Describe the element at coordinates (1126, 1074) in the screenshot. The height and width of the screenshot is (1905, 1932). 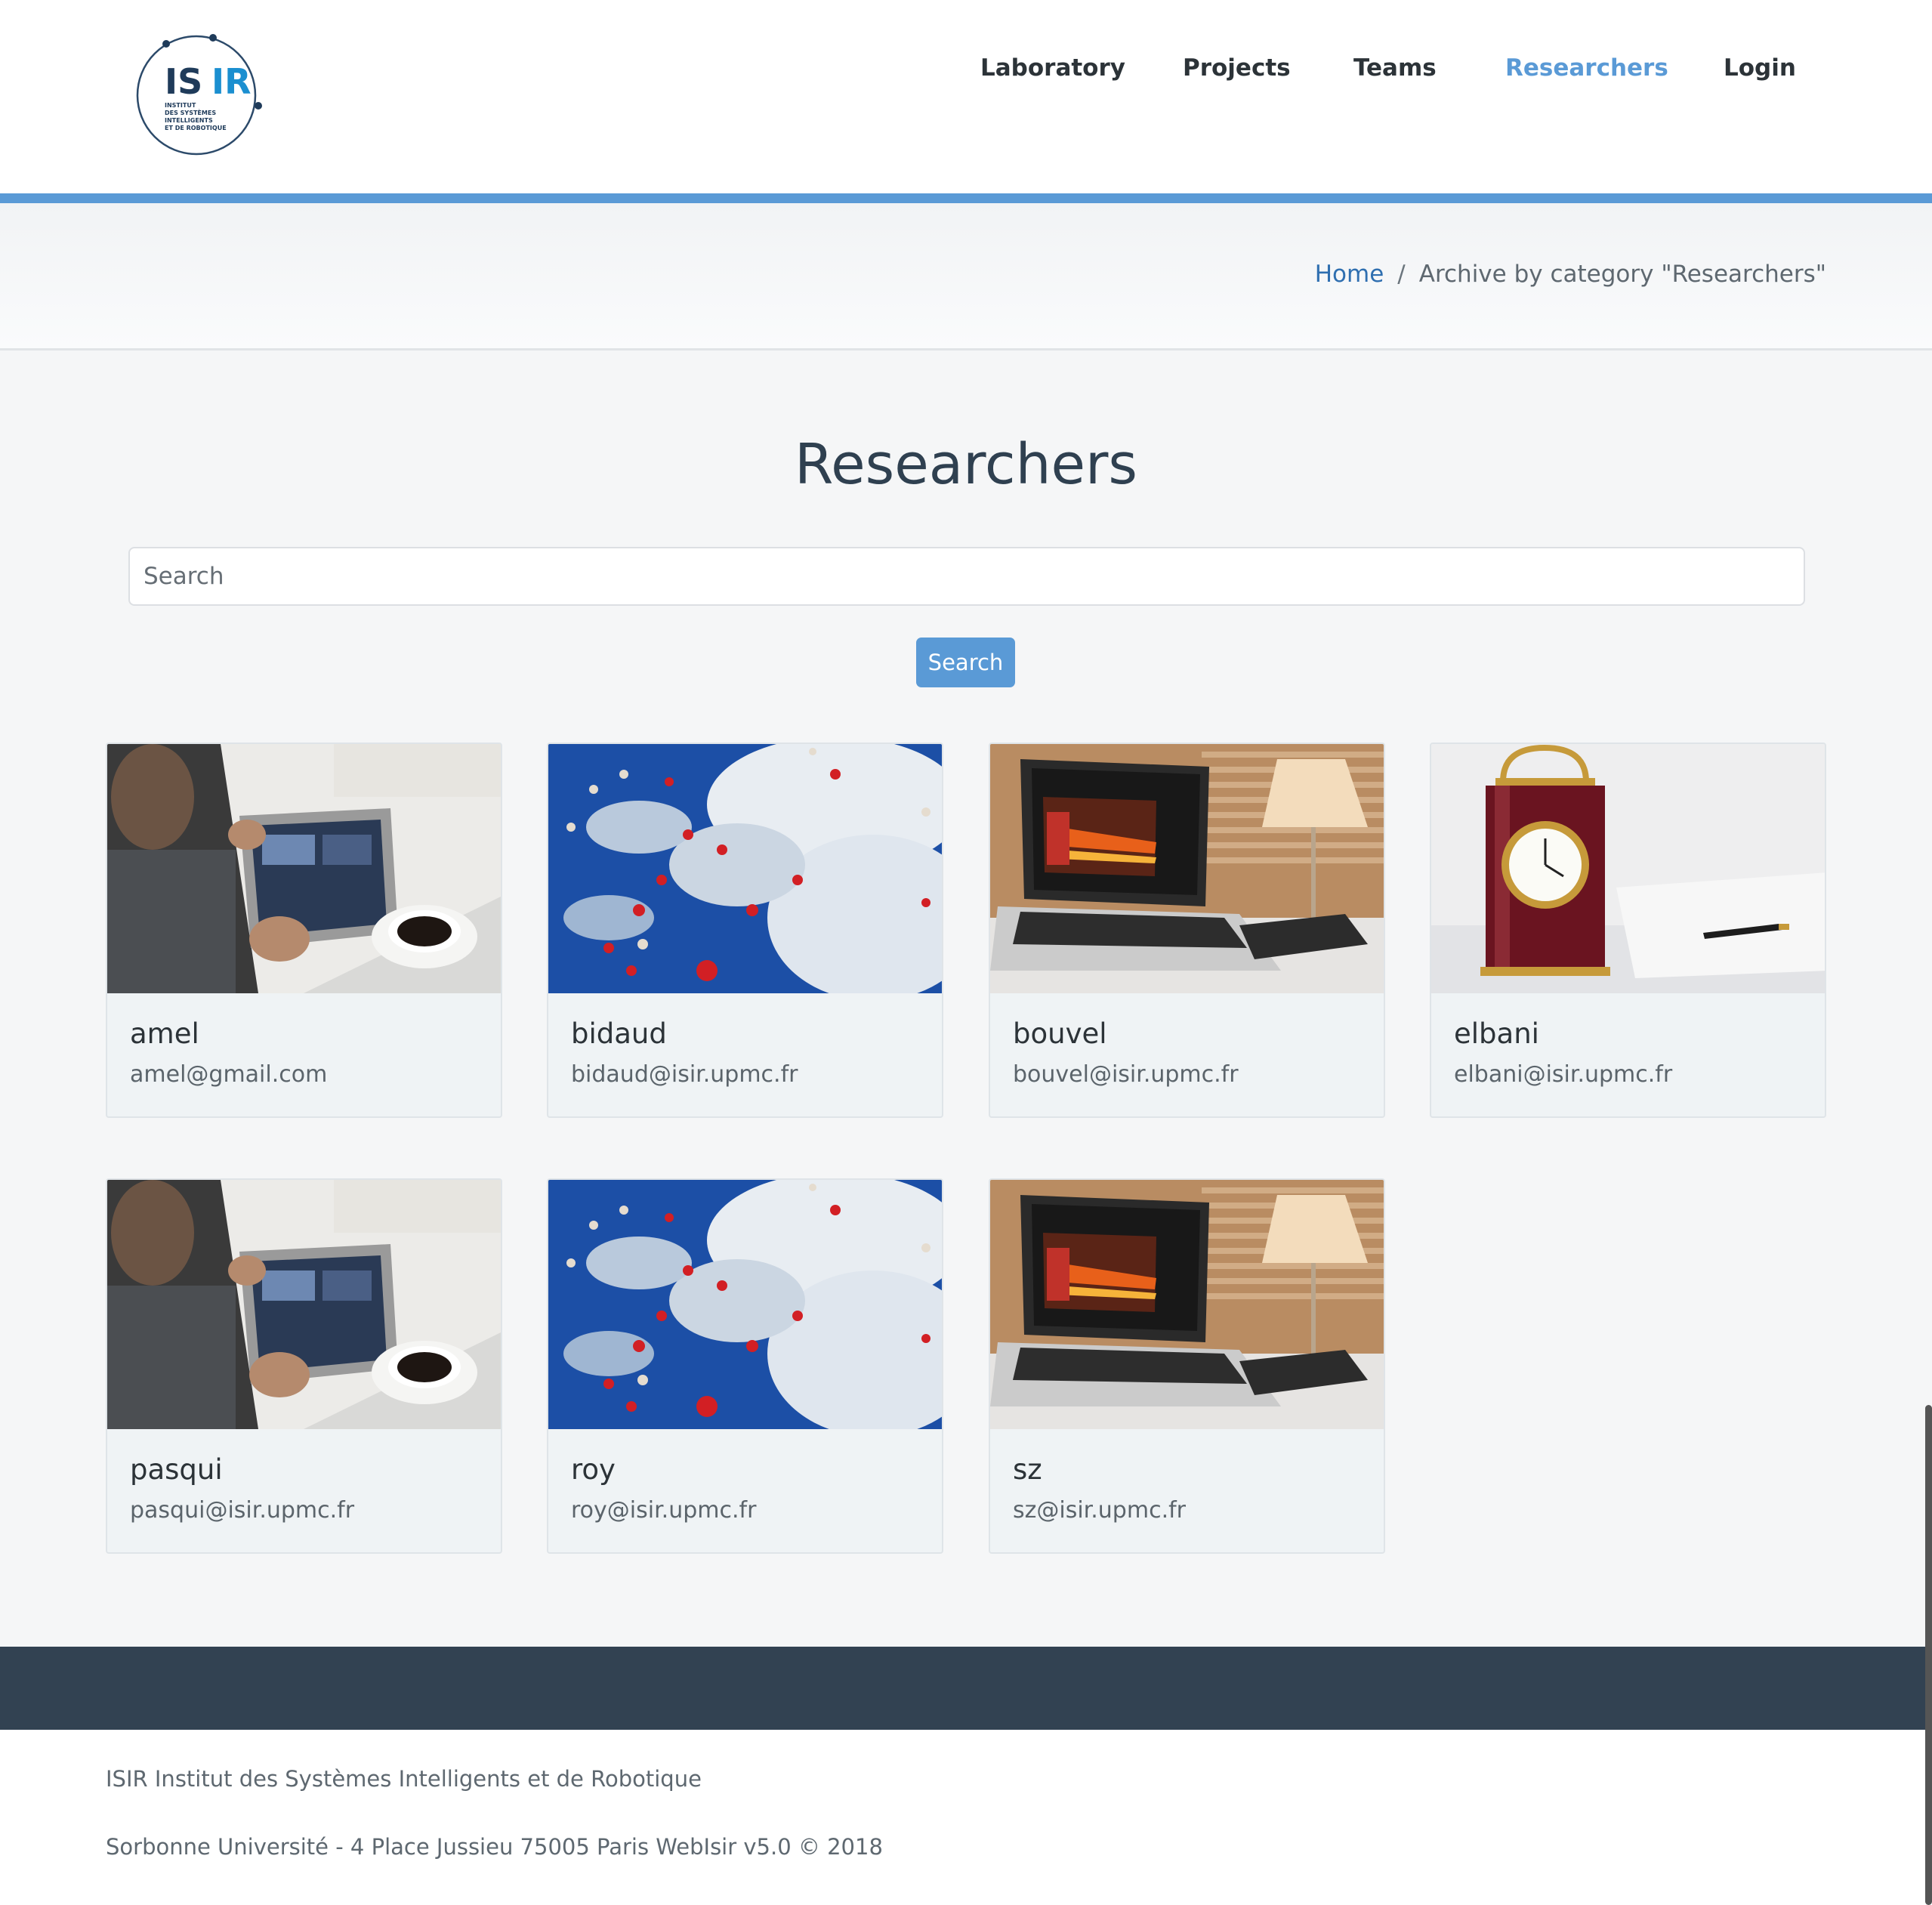
I see `researcher-email: bouvel@isir.upmc.fr` at that location.